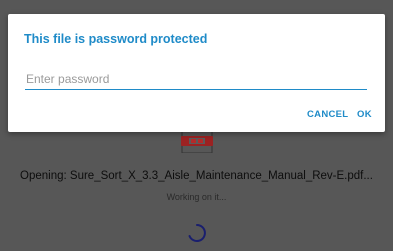 This screenshot has height=251, width=393. I want to click on password-input, so click(196, 80).